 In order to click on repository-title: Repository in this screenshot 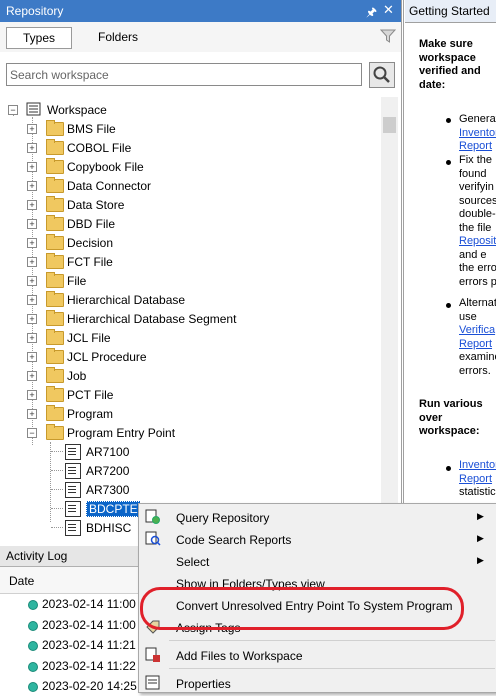, I will do `click(35, 11)`.